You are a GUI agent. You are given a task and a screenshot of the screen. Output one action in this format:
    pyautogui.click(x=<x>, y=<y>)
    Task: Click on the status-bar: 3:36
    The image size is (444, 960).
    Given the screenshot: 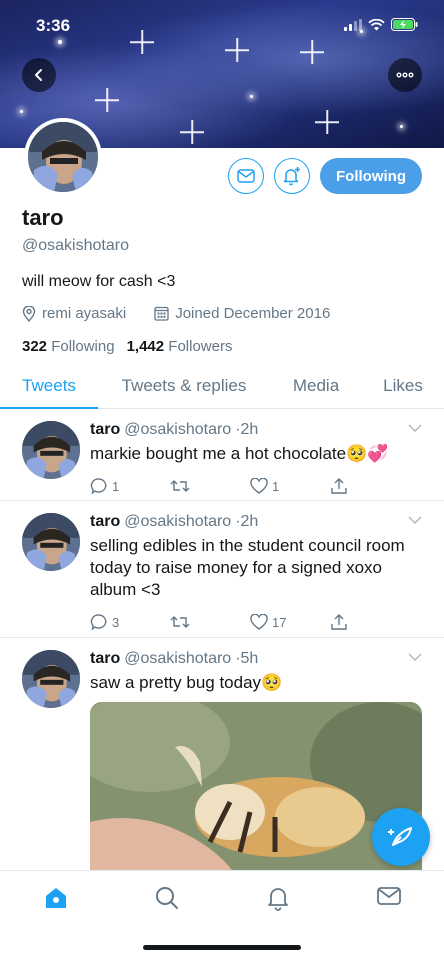 What is the action you would take?
    pyautogui.click(x=222, y=25)
    